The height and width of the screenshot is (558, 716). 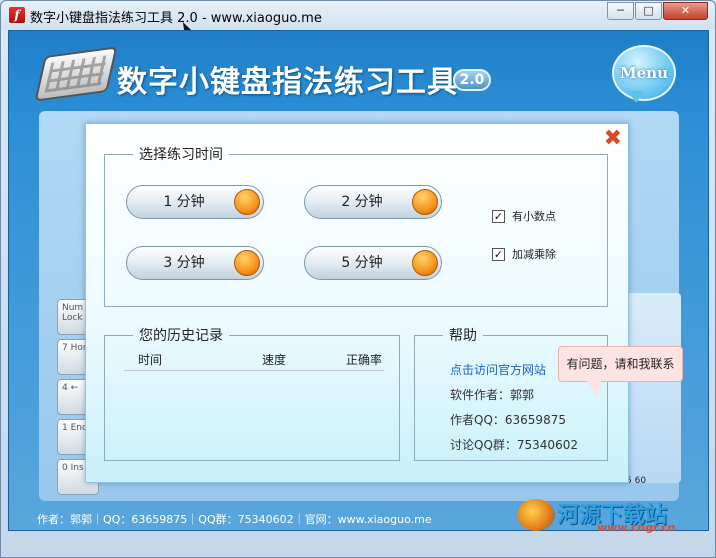 What do you see at coordinates (498, 369) in the screenshot?
I see `official-site-link: 点击访问官方网站` at bounding box center [498, 369].